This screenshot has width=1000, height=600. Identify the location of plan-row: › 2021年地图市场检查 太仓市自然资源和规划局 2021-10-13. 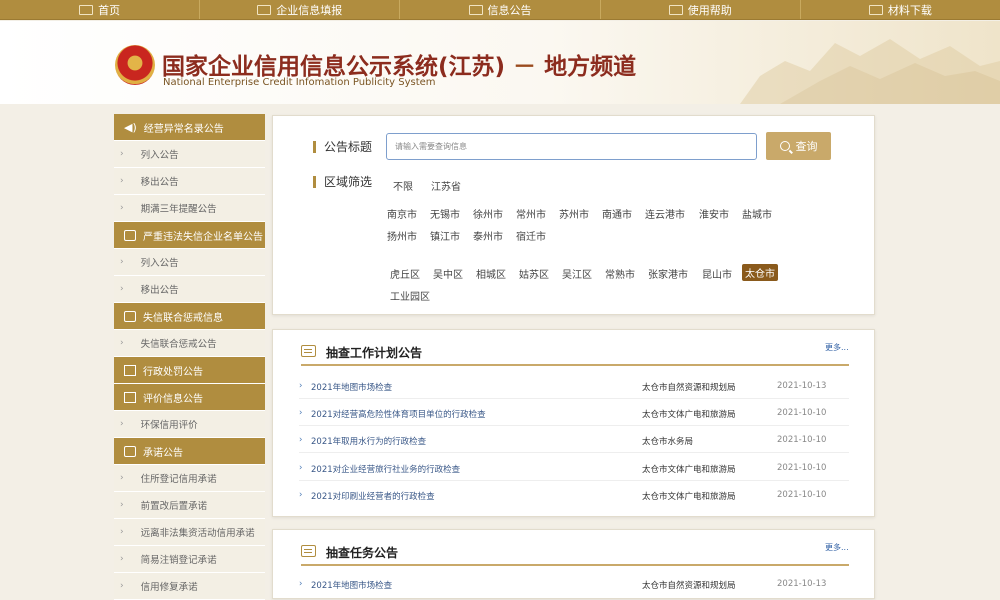
(574, 385).